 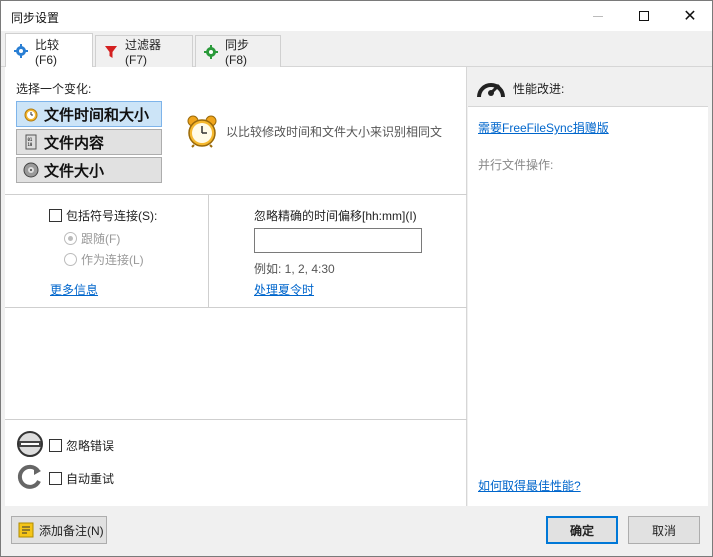 I want to click on maximize-button, so click(x=644, y=16).